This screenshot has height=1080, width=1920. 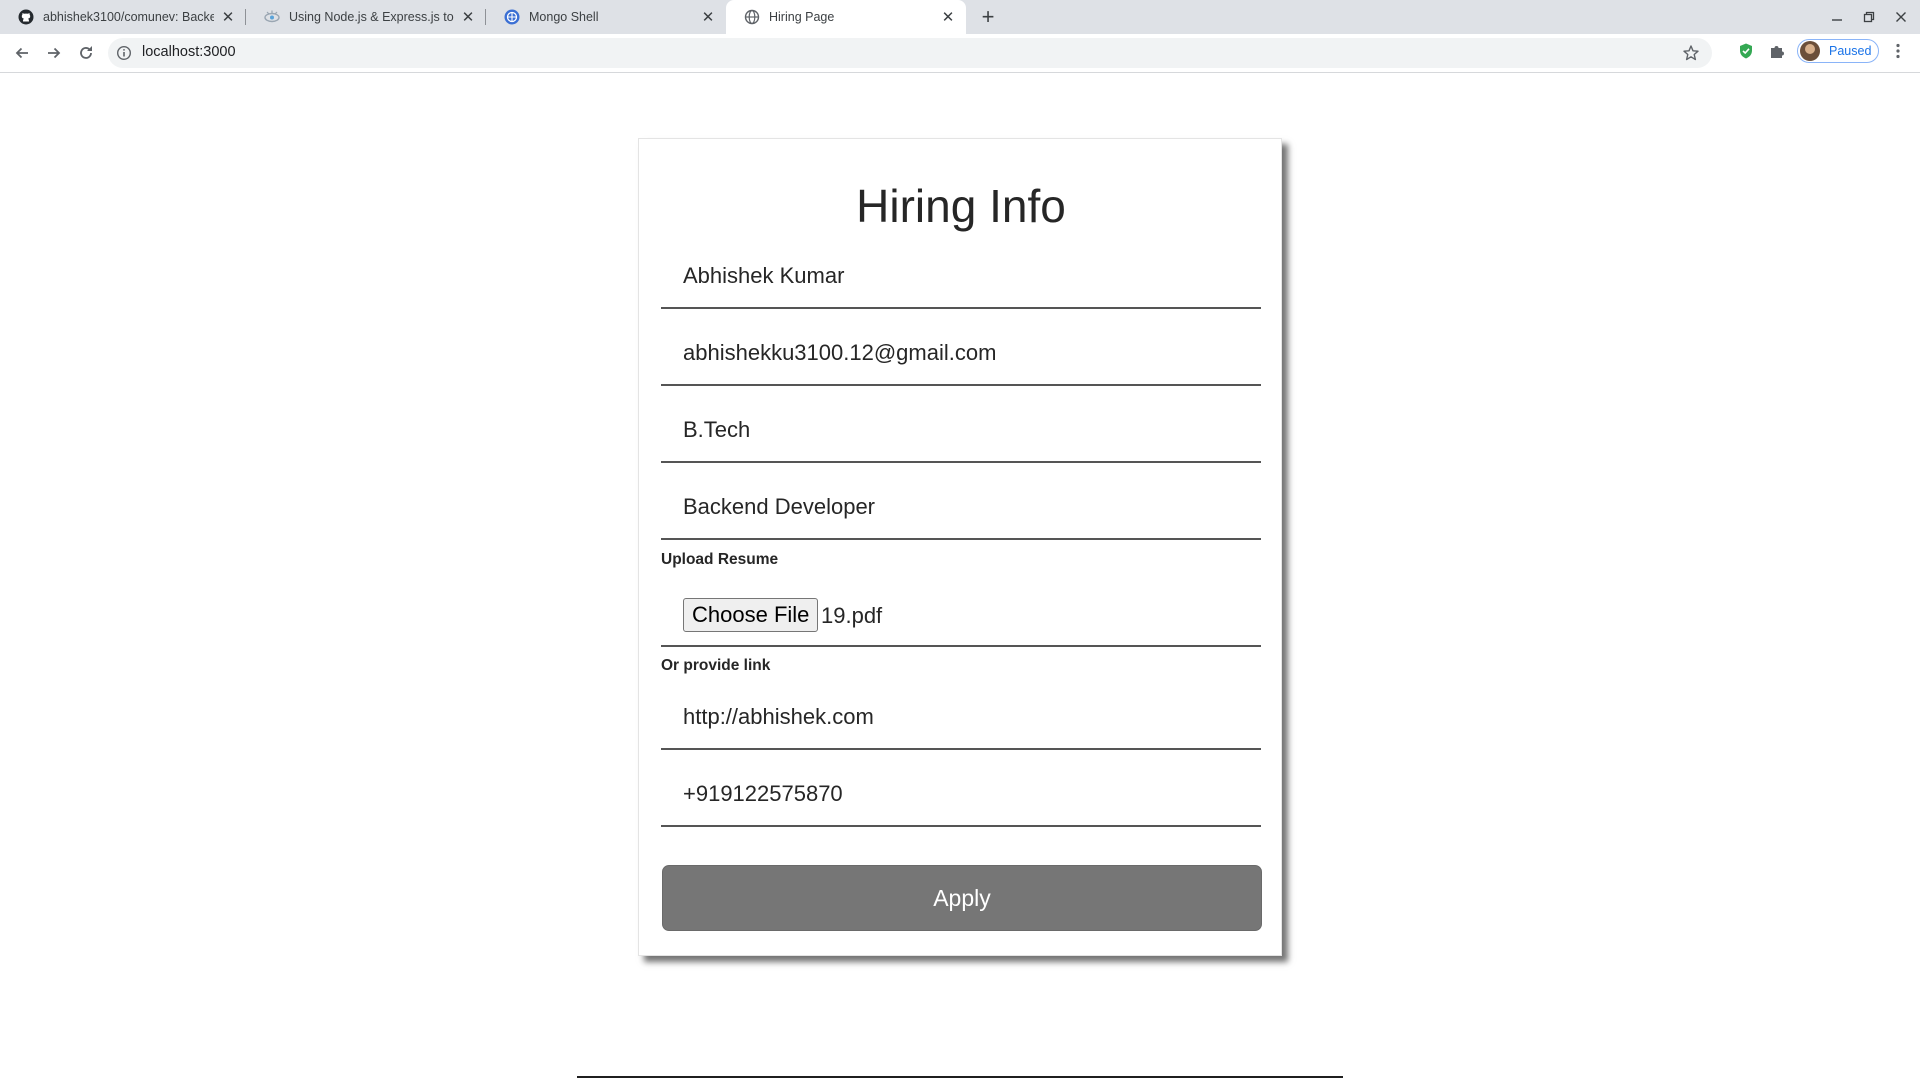 What do you see at coordinates (272, 17) in the screenshot?
I see `eye-logo-icon` at bounding box center [272, 17].